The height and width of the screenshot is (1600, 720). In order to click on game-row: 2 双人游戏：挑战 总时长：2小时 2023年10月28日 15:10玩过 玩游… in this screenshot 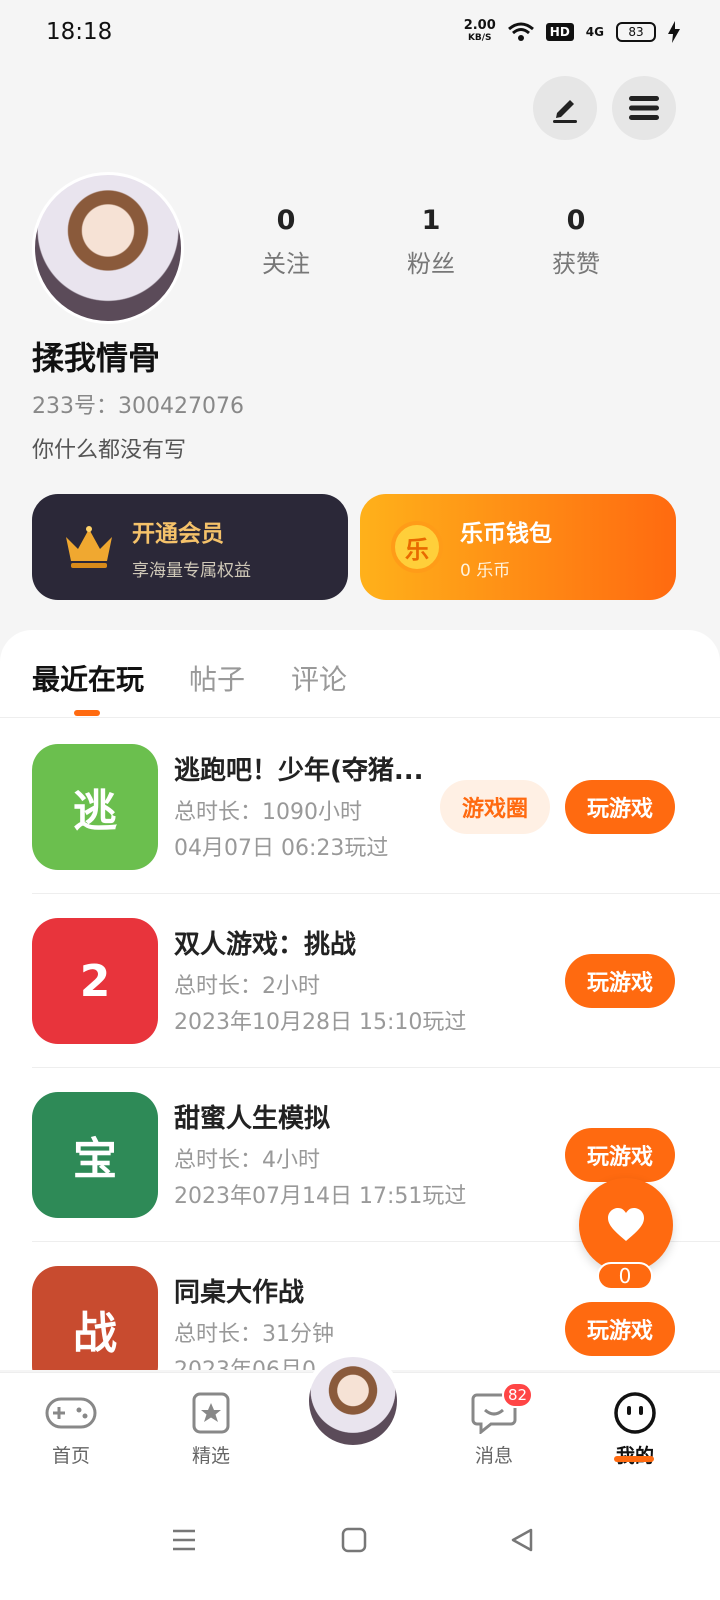, I will do `click(376, 981)`.